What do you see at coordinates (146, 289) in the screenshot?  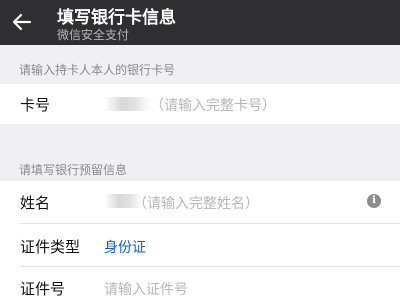 I see `id-number-input: 请输入证件号` at bounding box center [146, 289].